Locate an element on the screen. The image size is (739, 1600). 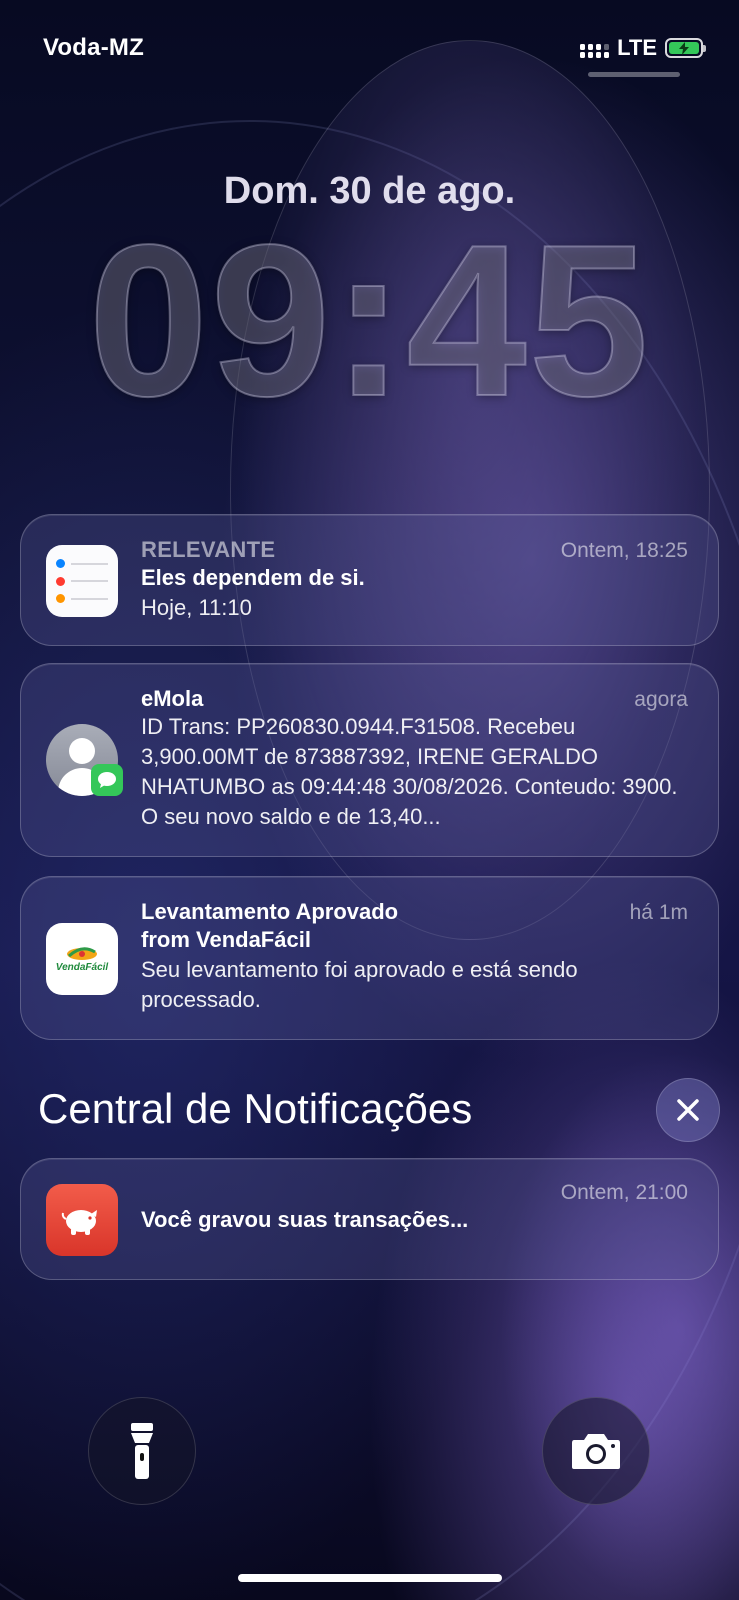
notification-subtitle: from VendaFácil is located at coordinates (226, 939).